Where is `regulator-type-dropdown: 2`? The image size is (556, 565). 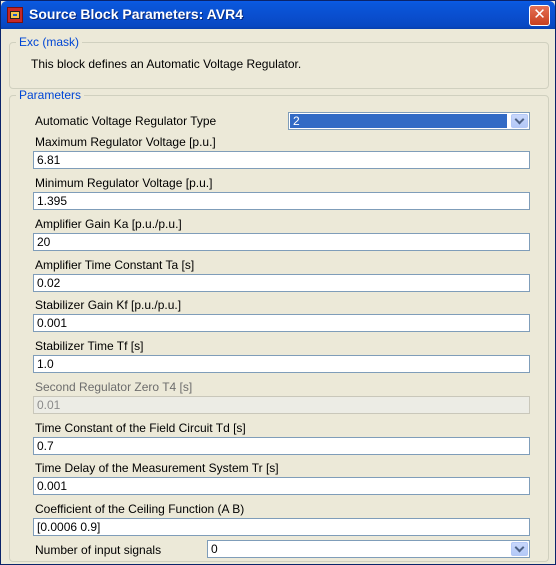 regulator-type-dropdown: 2 is located at coordinates (409, 121).